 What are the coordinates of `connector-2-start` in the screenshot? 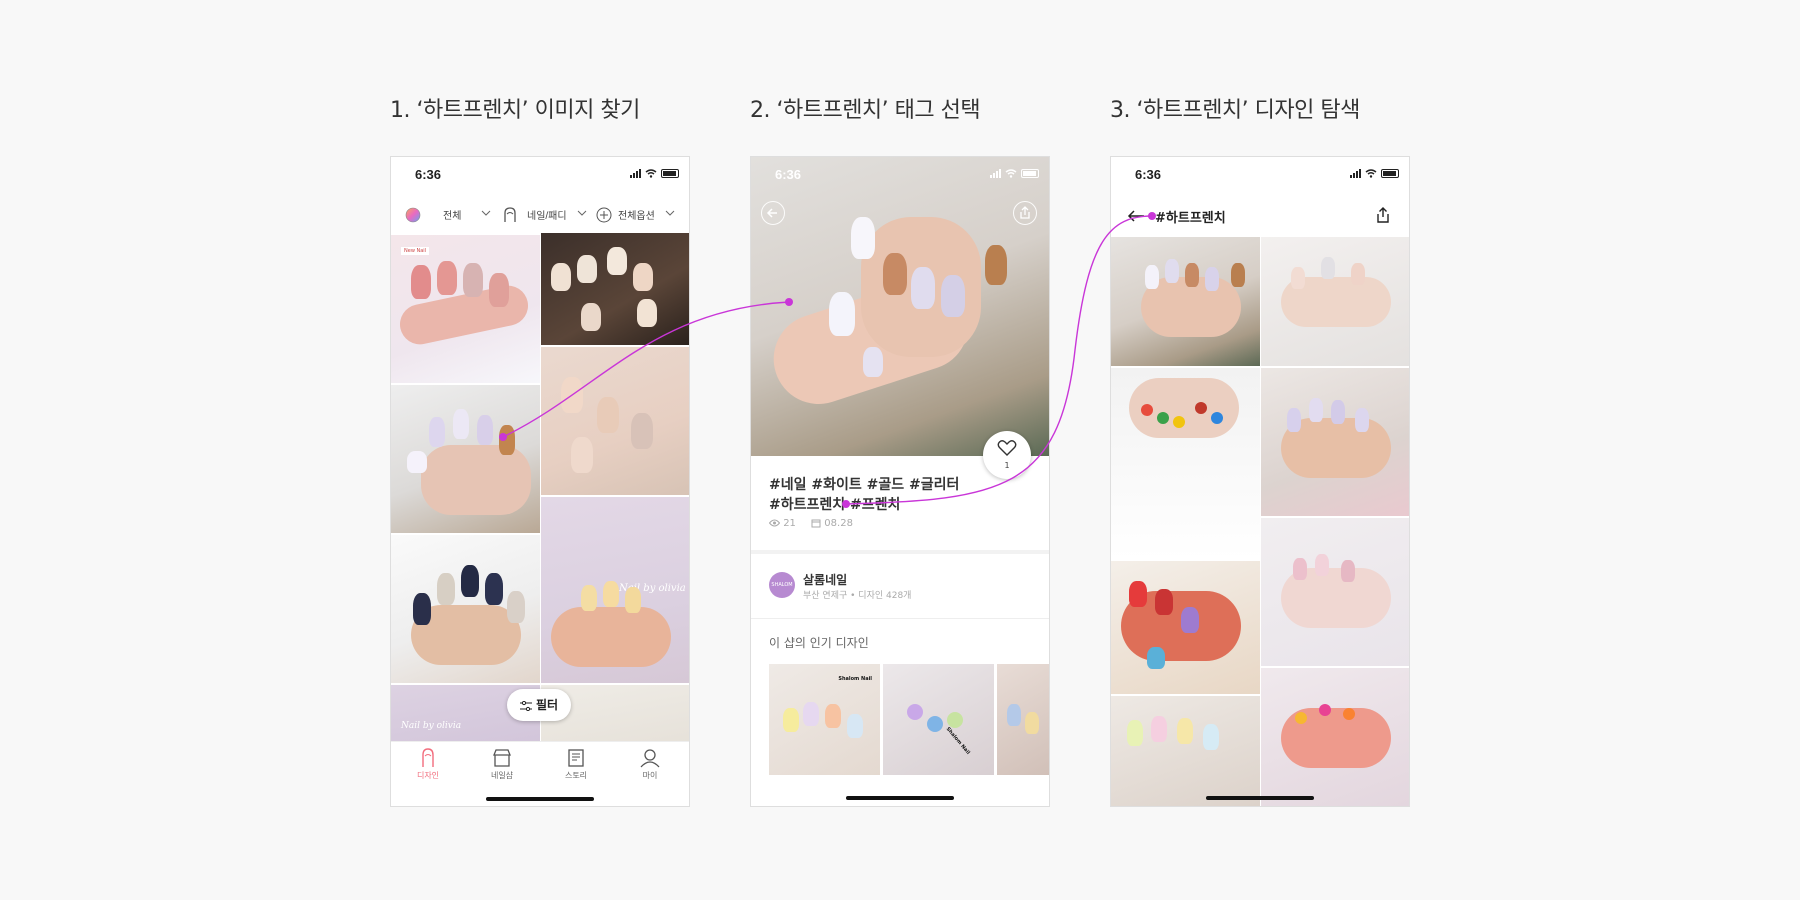 It's located at (846, 504).